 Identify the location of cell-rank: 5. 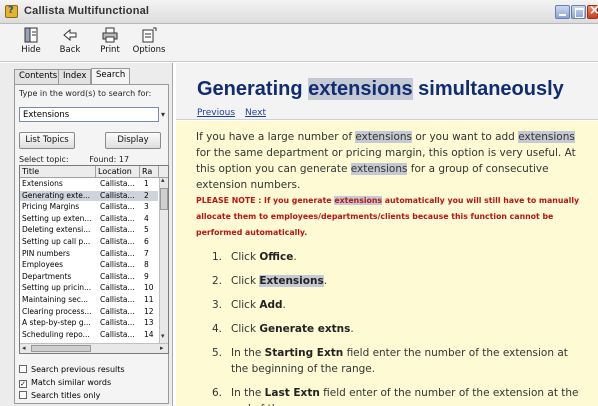
(146, 230).